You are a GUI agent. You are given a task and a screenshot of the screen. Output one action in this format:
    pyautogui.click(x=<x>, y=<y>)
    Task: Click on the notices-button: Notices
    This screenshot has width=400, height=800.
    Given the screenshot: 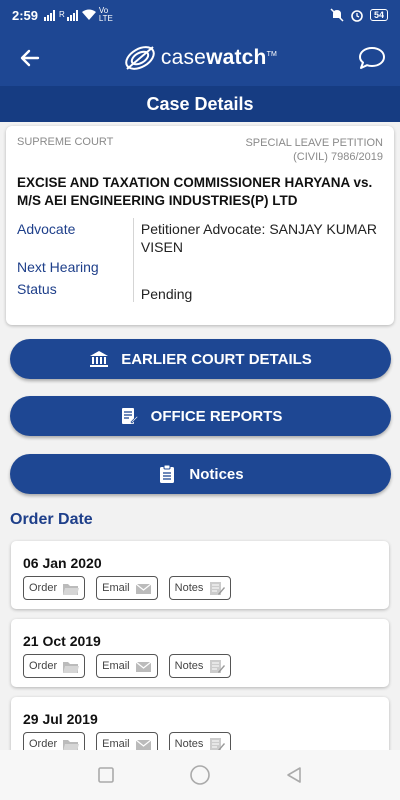 What is the action you would take?
    pyautogui.click(x=200, y=474)
    